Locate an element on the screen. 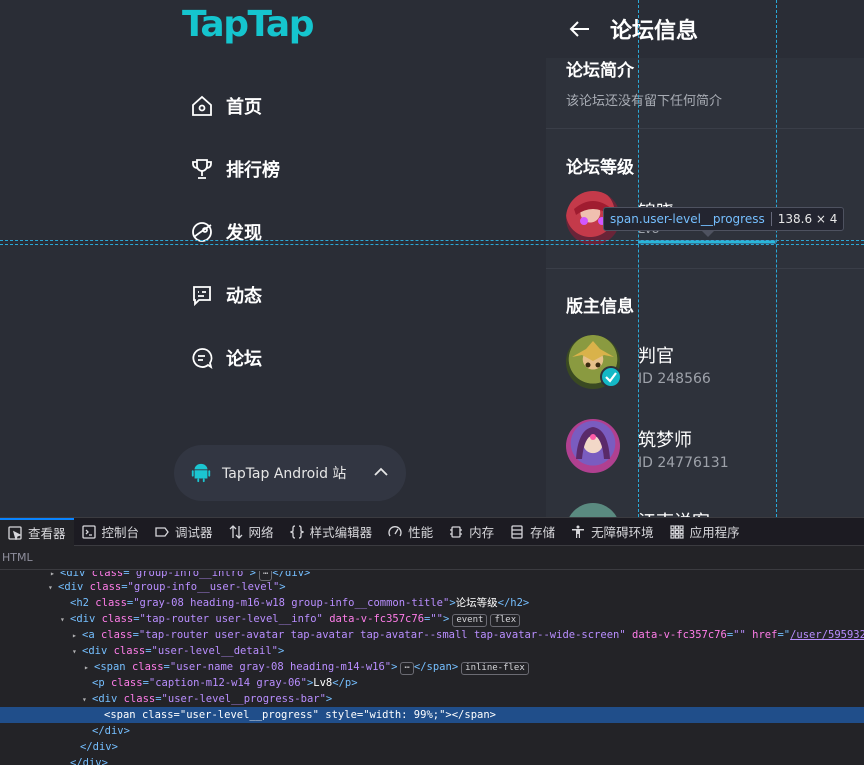  inspector-tooltip: span.user-level__progress 138.6 × 4 is located at coordinates (724, 219).